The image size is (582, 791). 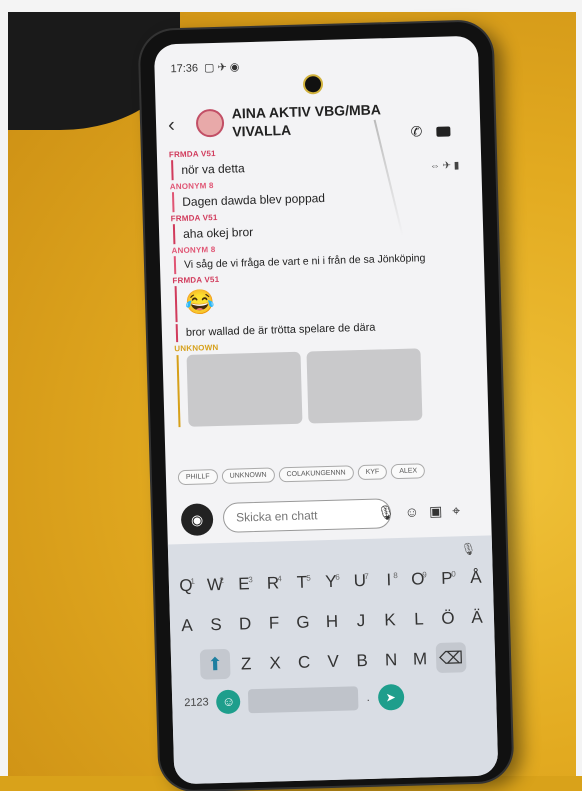 What do you see at coordinates (388, 580) in the screenshot?
I see `key-i: I8` at bounding box center [388, 580].